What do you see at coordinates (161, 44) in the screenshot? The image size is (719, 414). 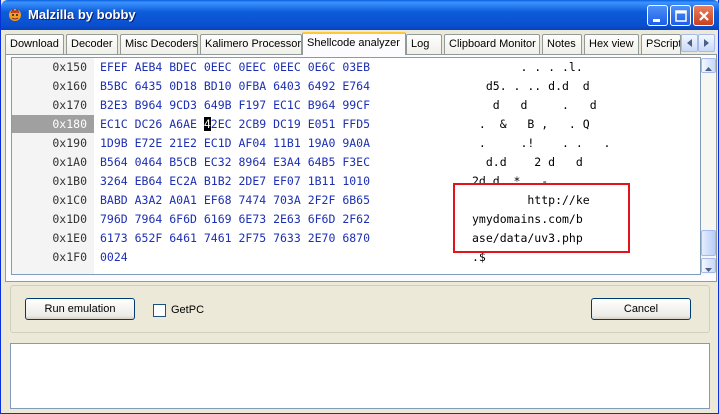 I see `tab-label: Misc Decoders` at bounding box center [161, 44].